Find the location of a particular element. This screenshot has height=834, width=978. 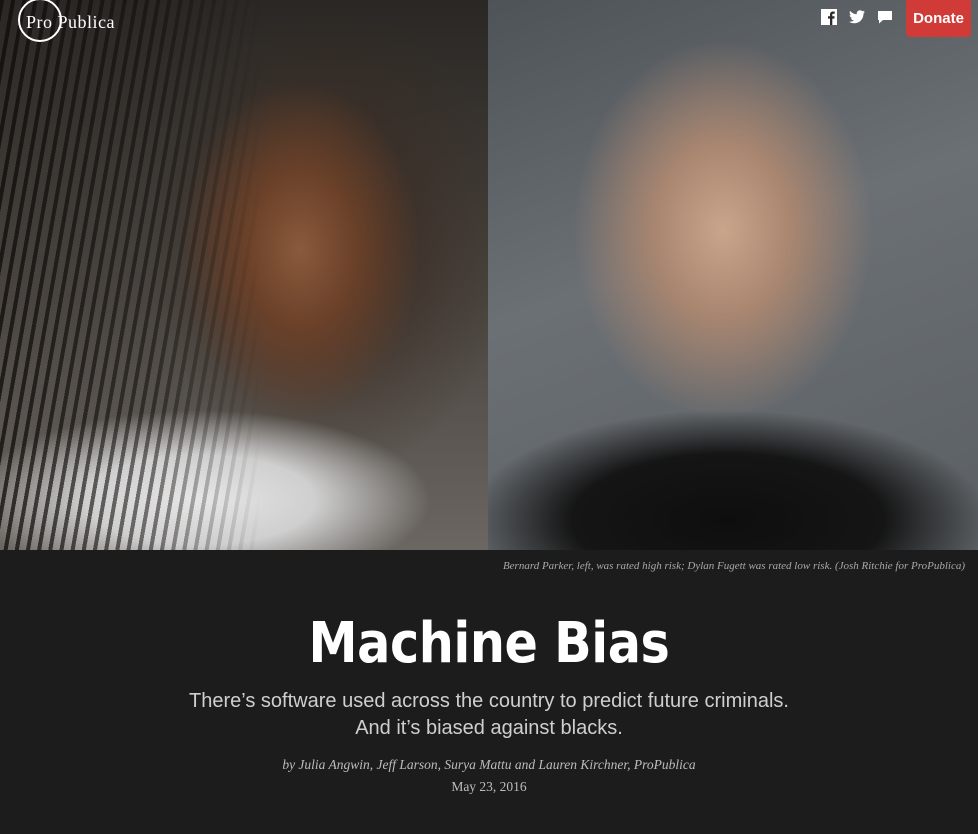

social-share is located at coordinates (857, 17).